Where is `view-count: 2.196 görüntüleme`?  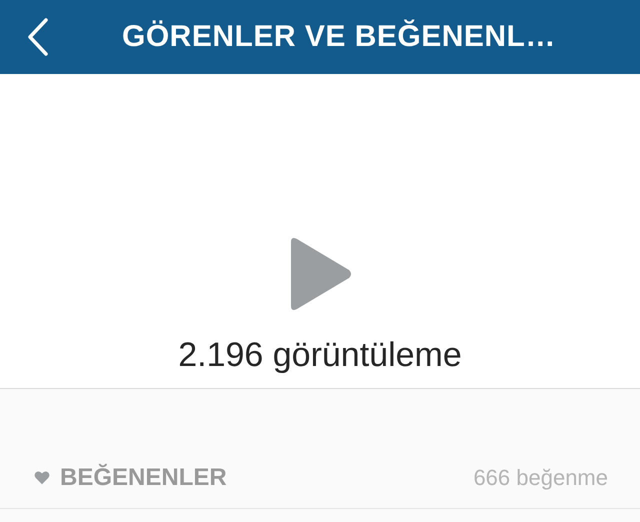 view-count: 2.196 görüntüleme is located at coordinates (320, 355).